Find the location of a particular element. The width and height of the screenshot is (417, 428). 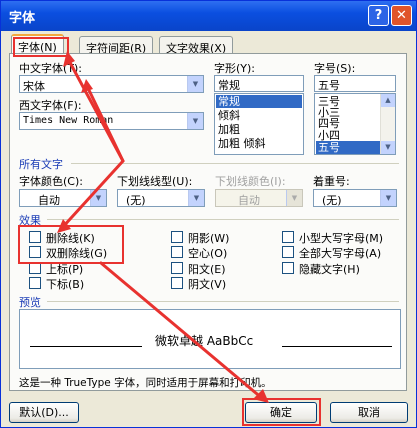

arrow-to-chinese-font is located at coordinates (105, 123).